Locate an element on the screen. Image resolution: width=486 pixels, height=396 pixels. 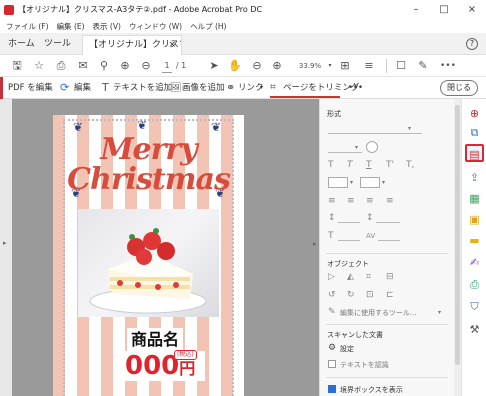
protect-icon: ⛉ is located at coordinates (474, 307).